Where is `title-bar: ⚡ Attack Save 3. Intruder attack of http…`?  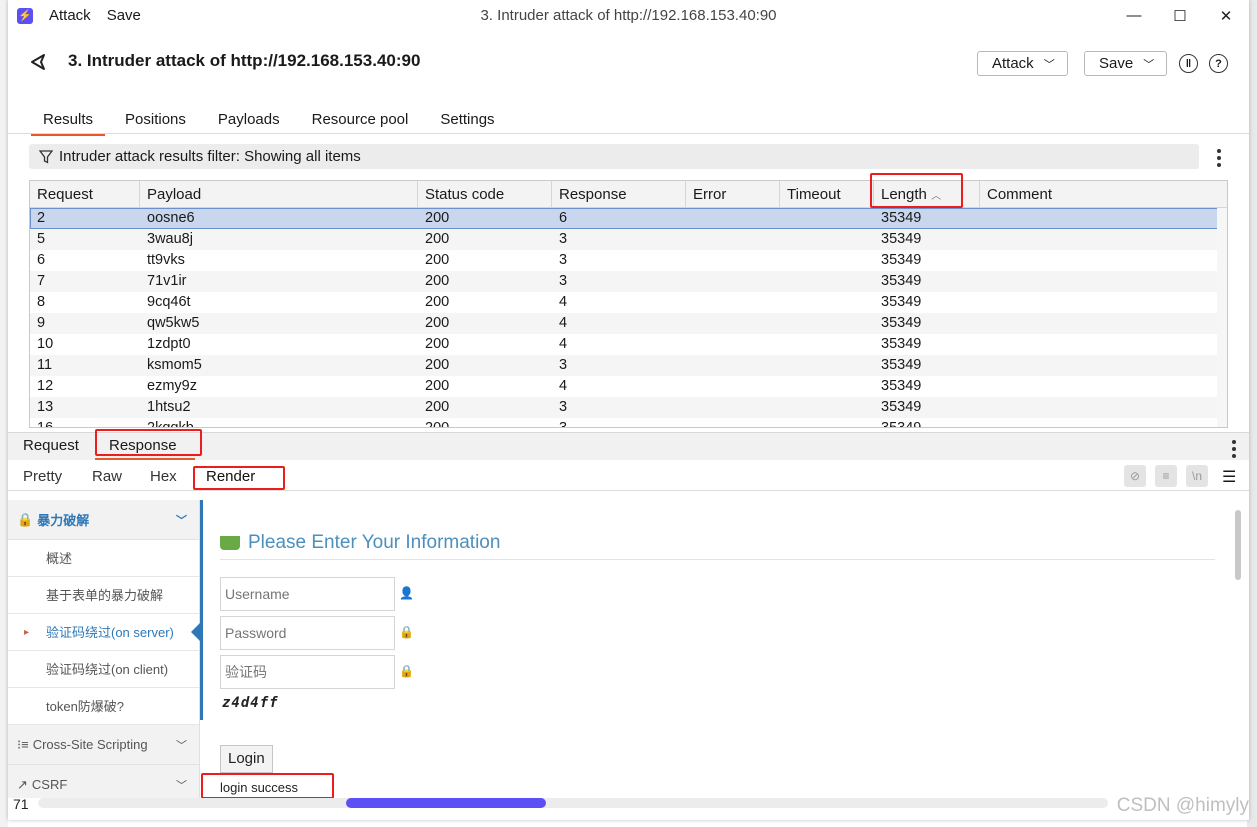
title-bar: ⚡ Attack Save 3. Intruder attack of http… is located at coordinates (628, 15).